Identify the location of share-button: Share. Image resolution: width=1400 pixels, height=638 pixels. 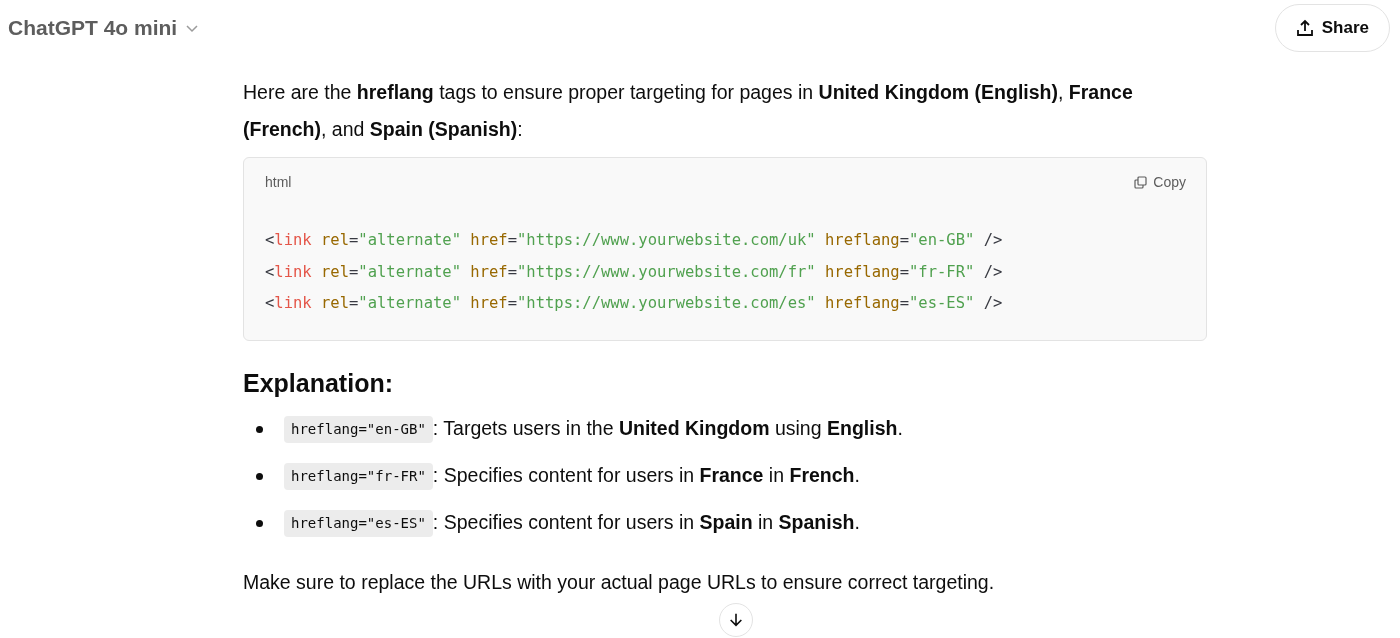
(1332, 28).